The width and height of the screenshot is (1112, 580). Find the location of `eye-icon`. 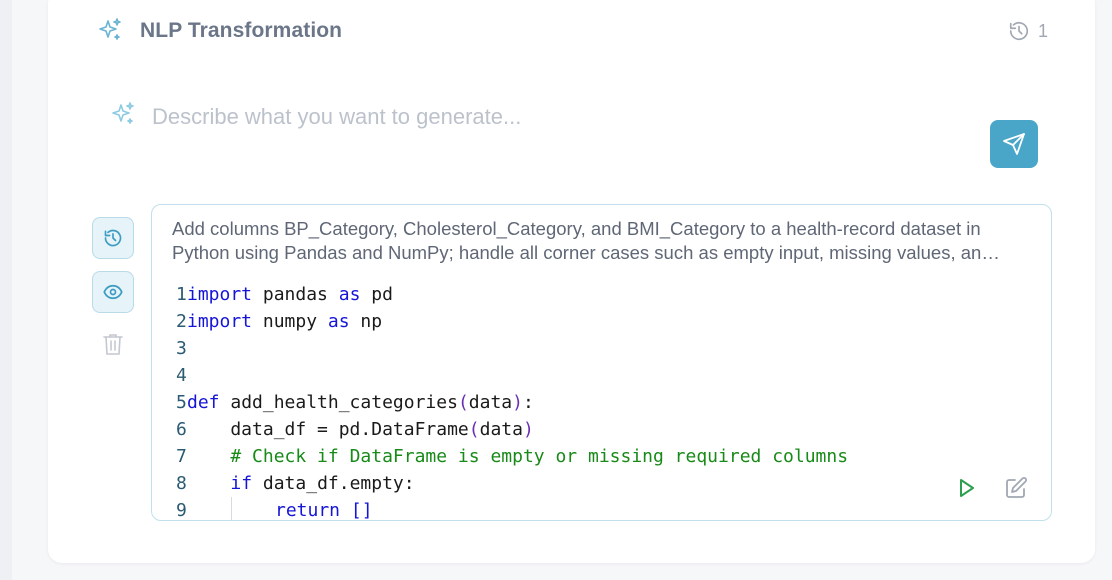

eye-icon is located at coordinates (113, 292).